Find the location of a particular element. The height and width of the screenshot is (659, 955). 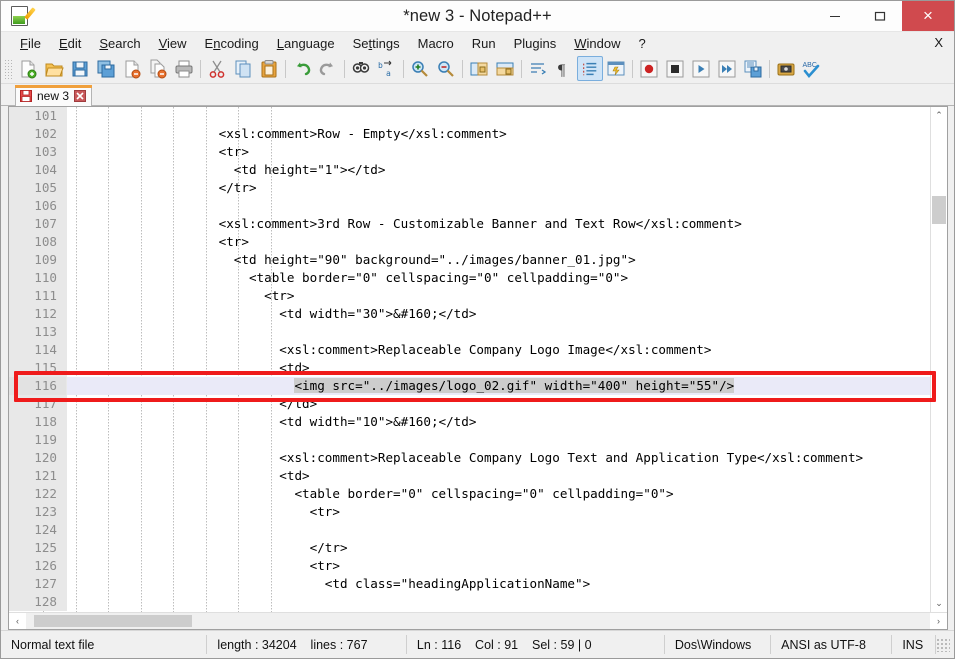

code-text: <td height="1"></td> is located at coordinates (498, 170).